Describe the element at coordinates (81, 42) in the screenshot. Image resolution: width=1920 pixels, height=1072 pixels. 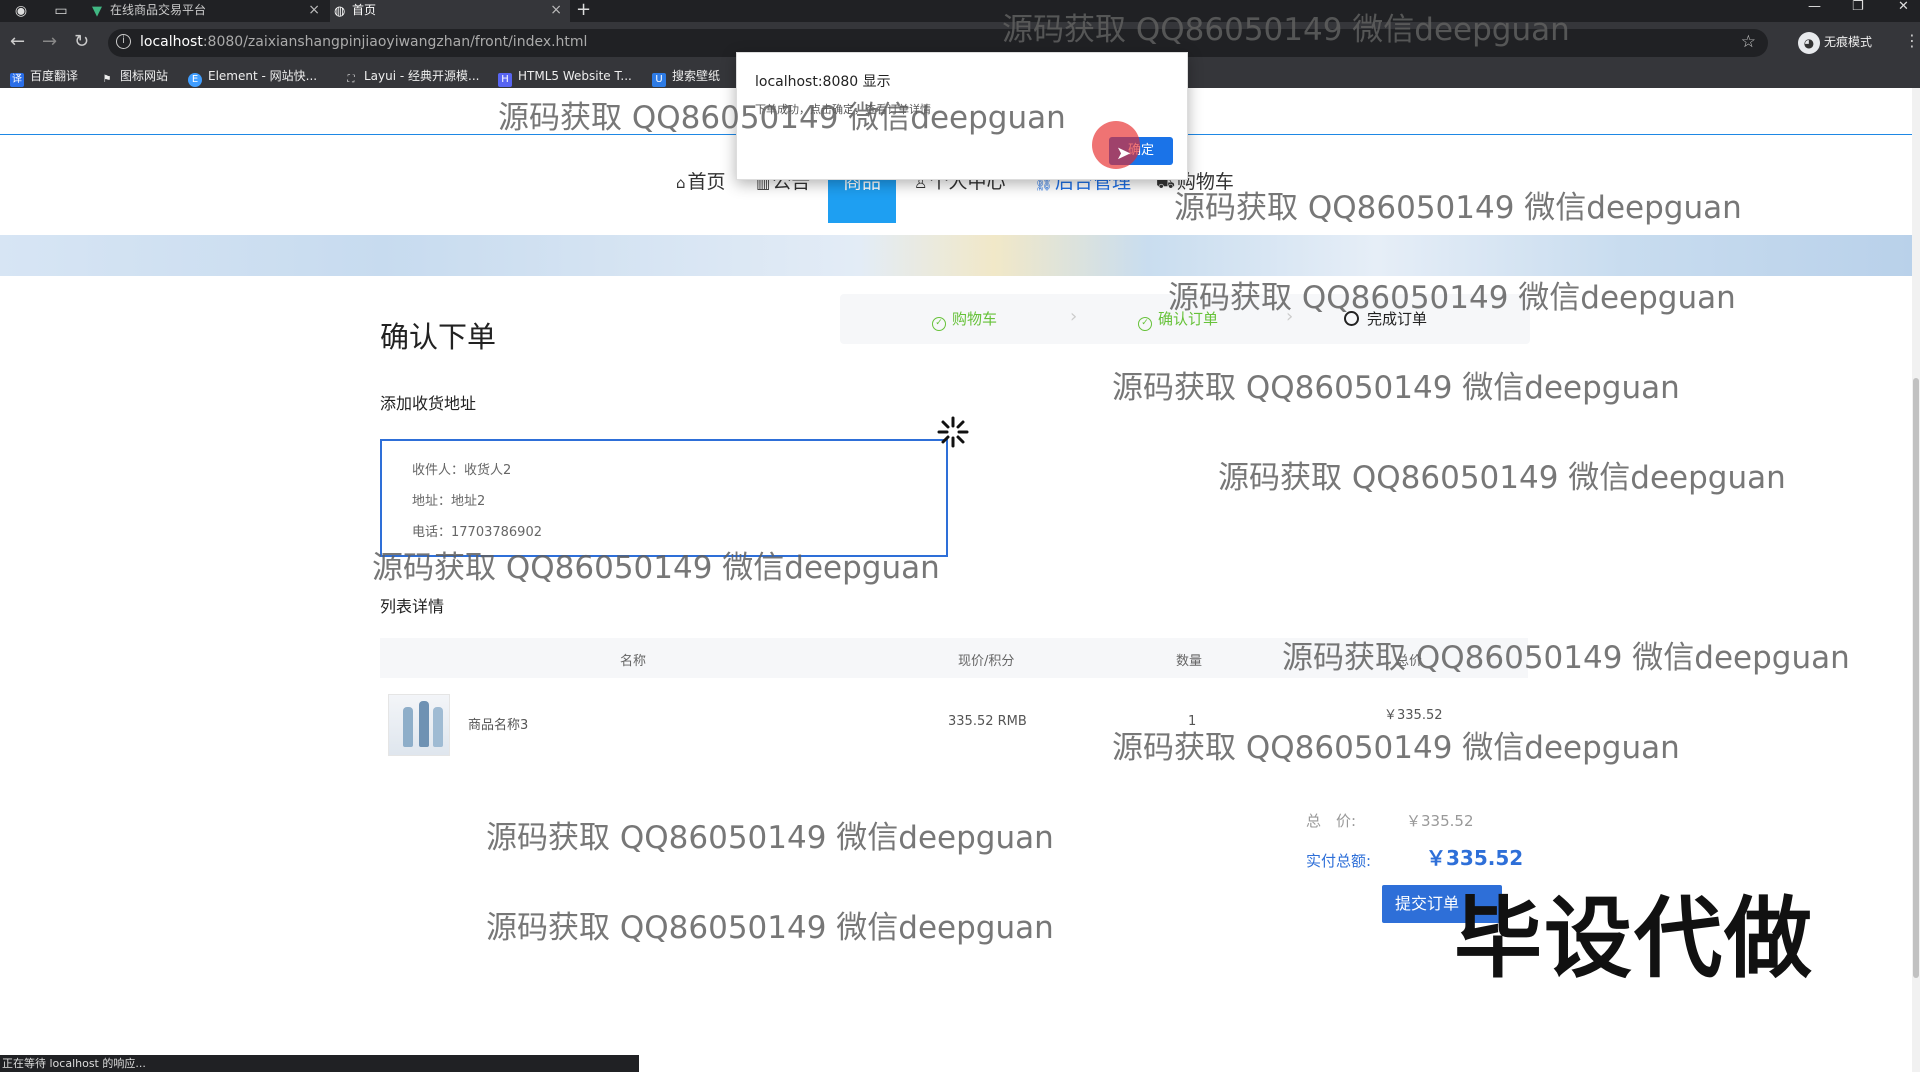
I see `reload-icon: ↻` at that location.